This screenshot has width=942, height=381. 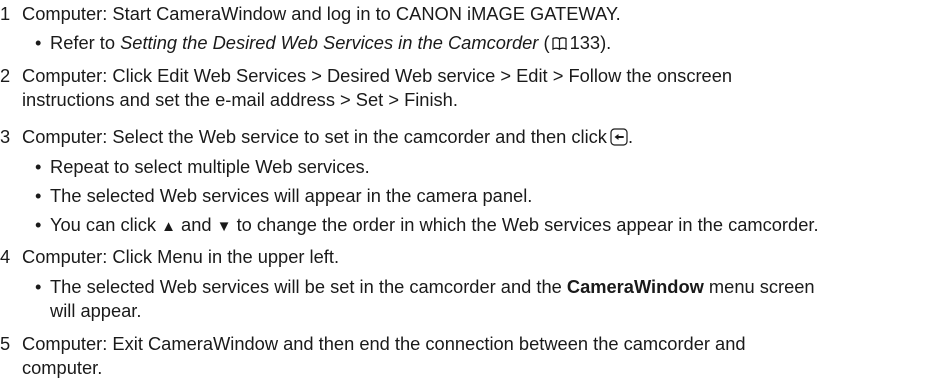 What do you see at coordinates (5, 343) in the screenshot?
I see `step-number: 5` at bounding box center [5, 343].